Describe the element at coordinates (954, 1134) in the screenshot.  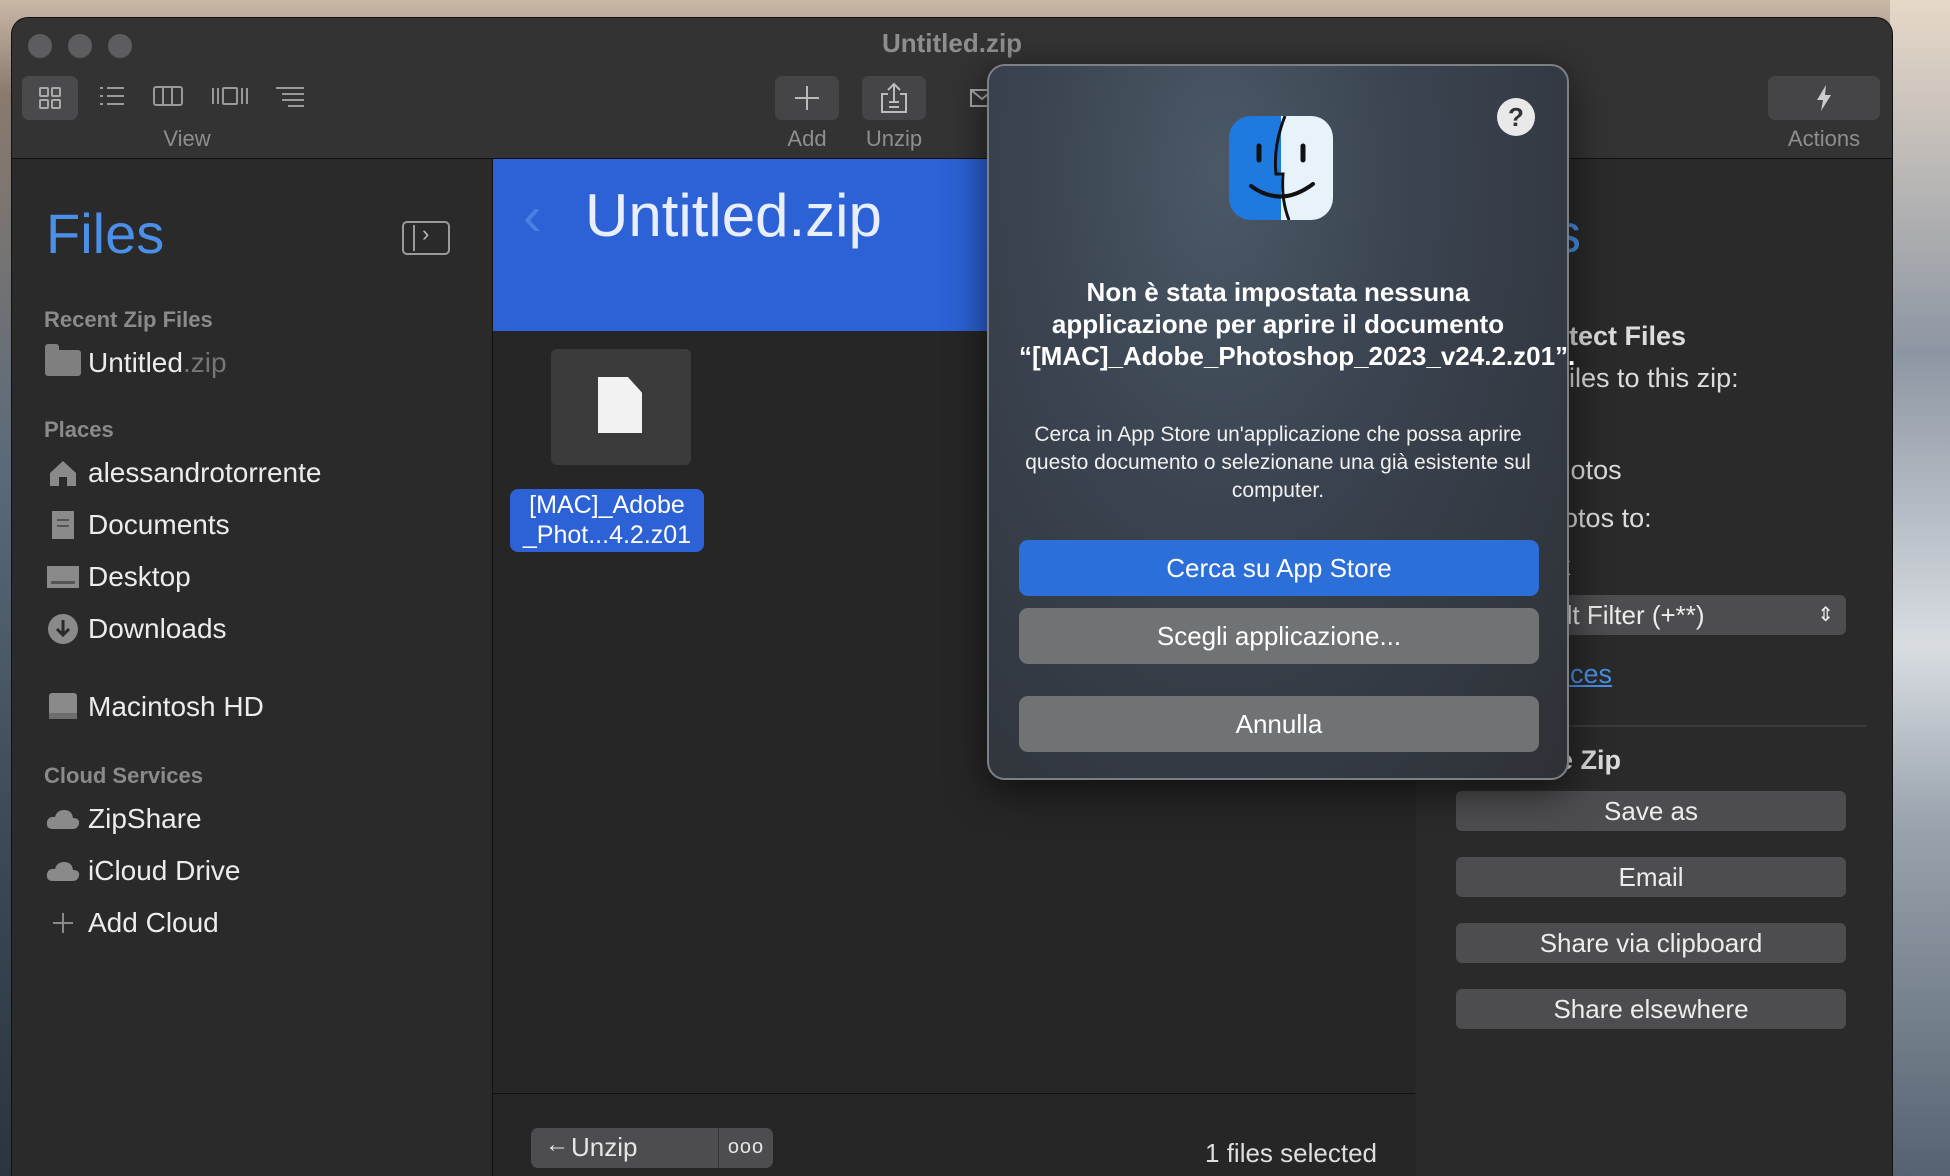
I see `browser-footer: ← Unzip ooo 1 files selected` at that location.